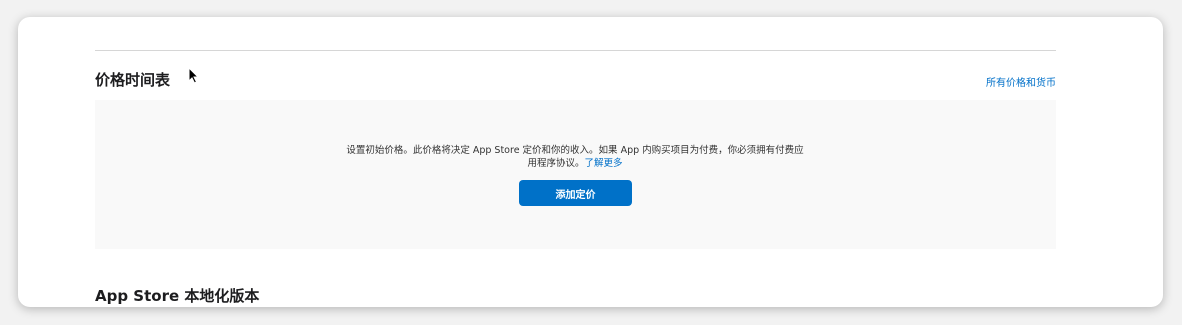  I want to click on pricing-section-title: 价格时间表, so click(133, 80).